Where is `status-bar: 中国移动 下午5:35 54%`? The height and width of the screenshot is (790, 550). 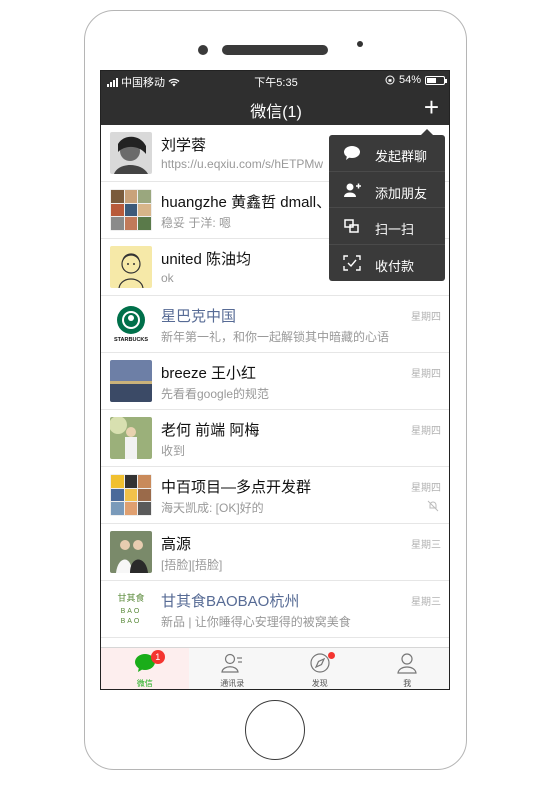
status-bar: 中国移动 下午5:35 54% is located at coordinates (275, 81).